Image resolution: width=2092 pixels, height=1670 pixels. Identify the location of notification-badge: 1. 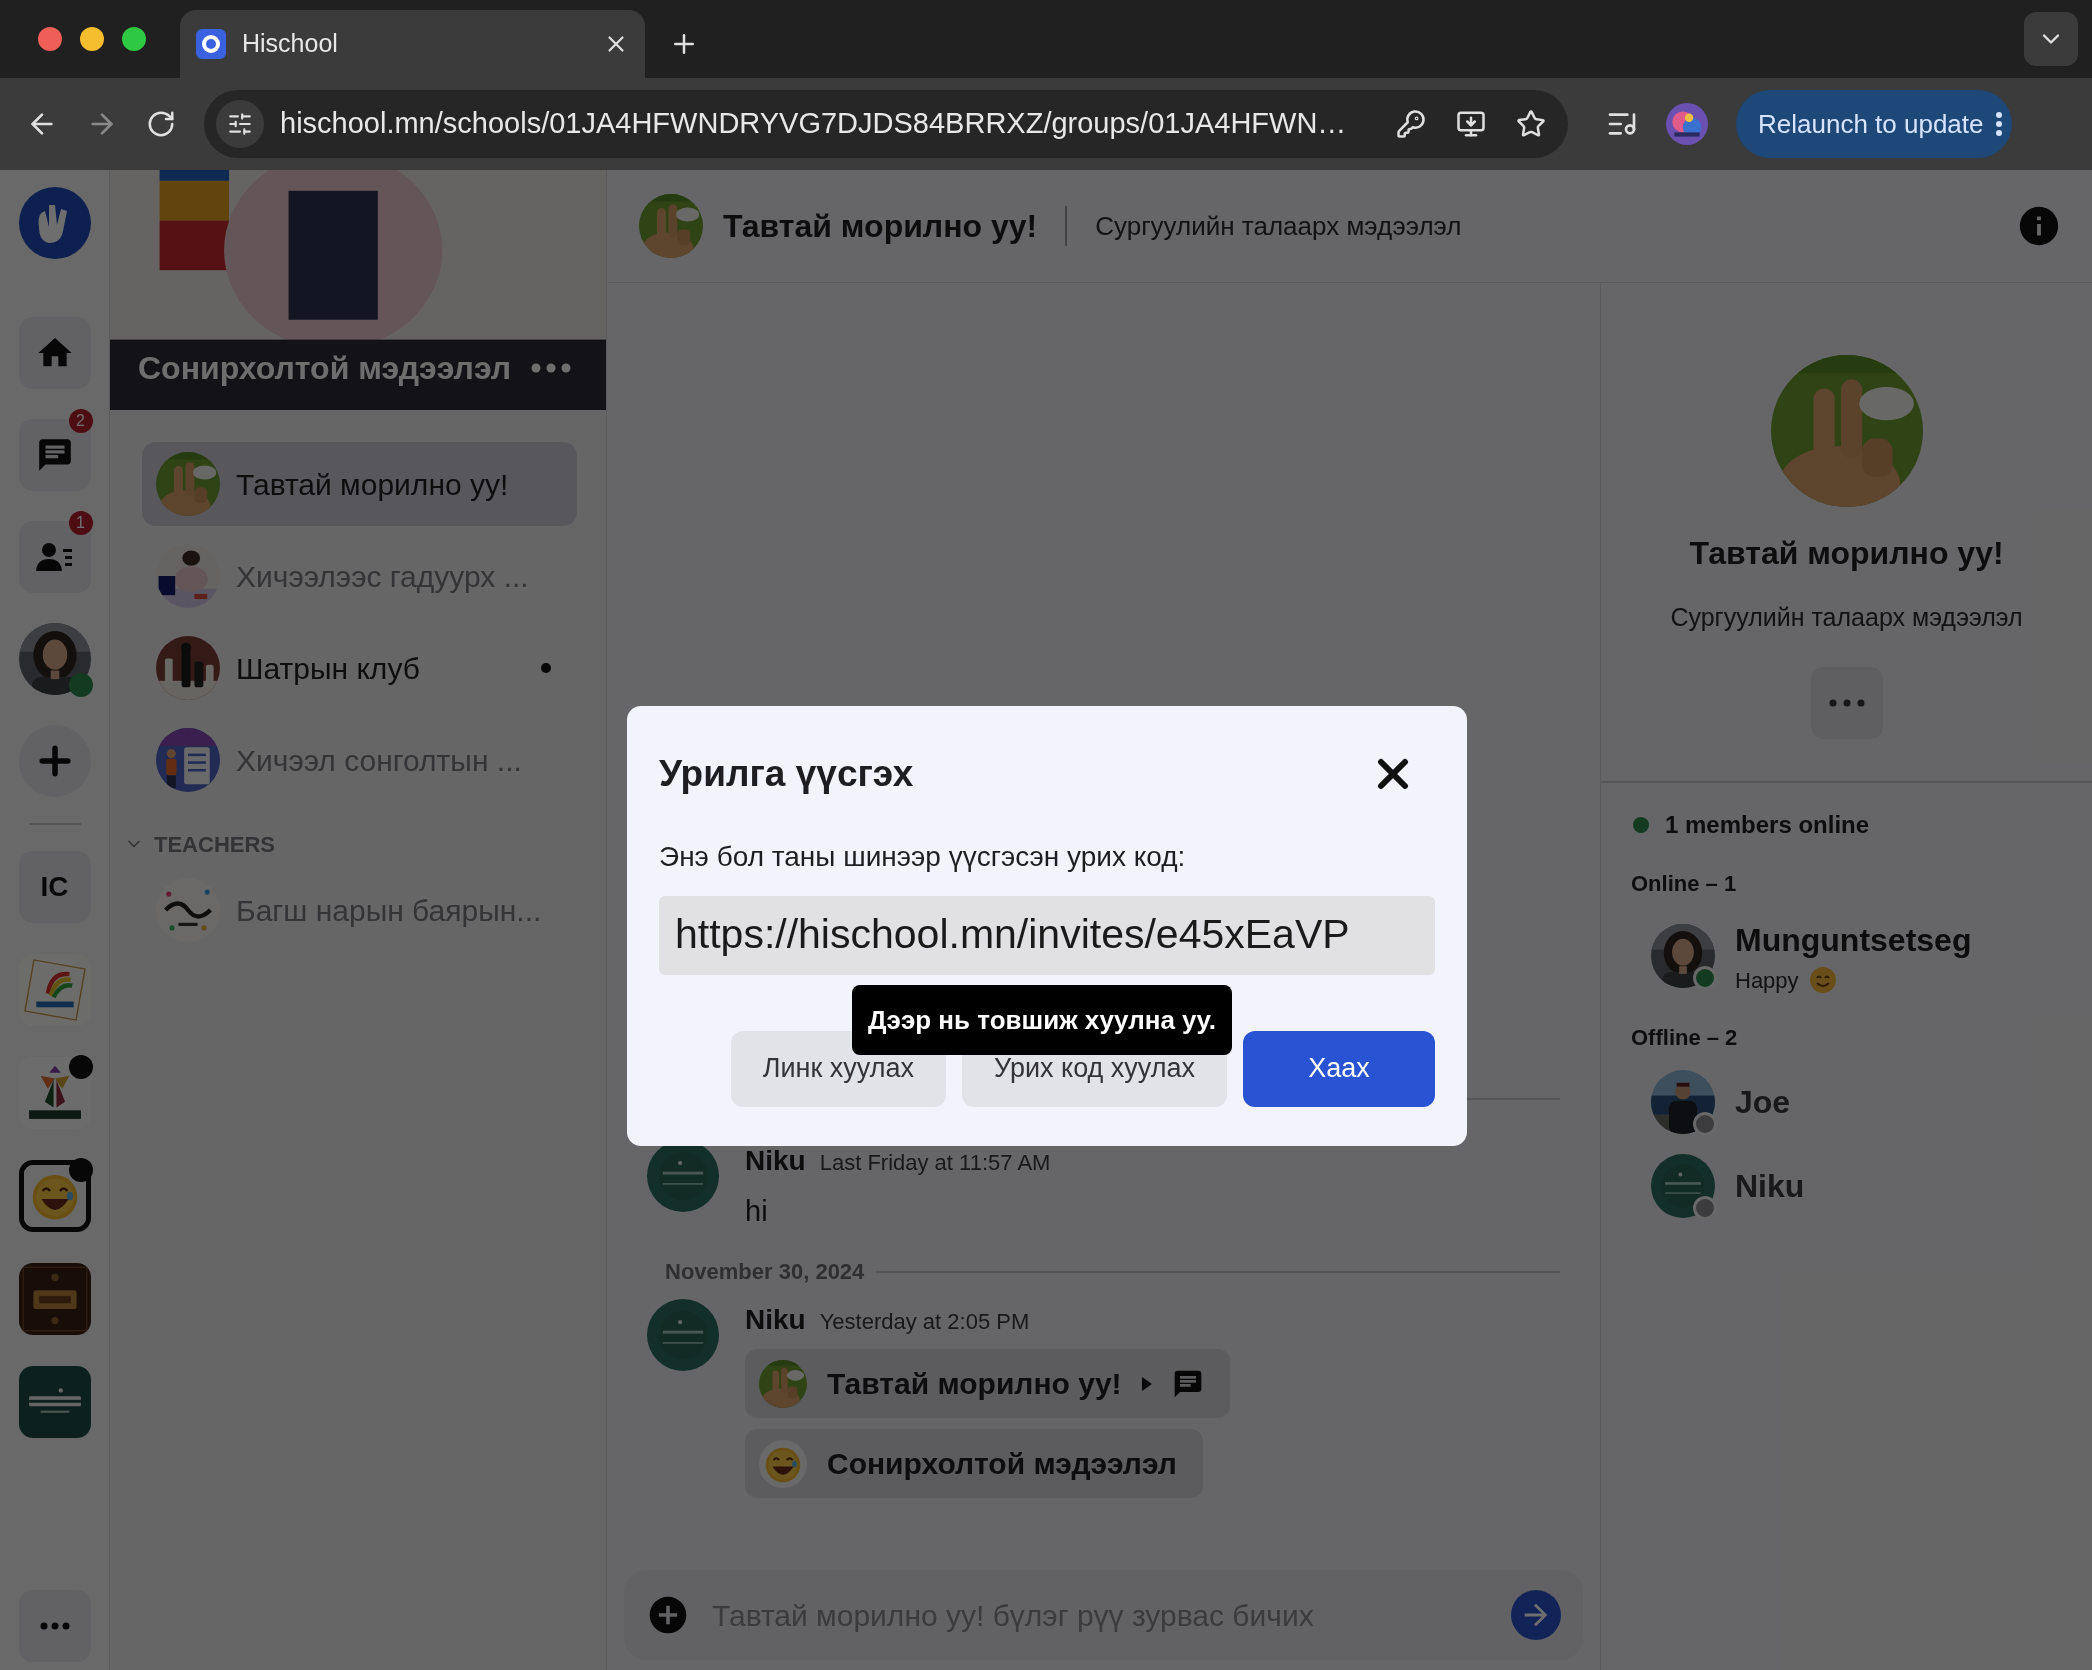
(80, 523).